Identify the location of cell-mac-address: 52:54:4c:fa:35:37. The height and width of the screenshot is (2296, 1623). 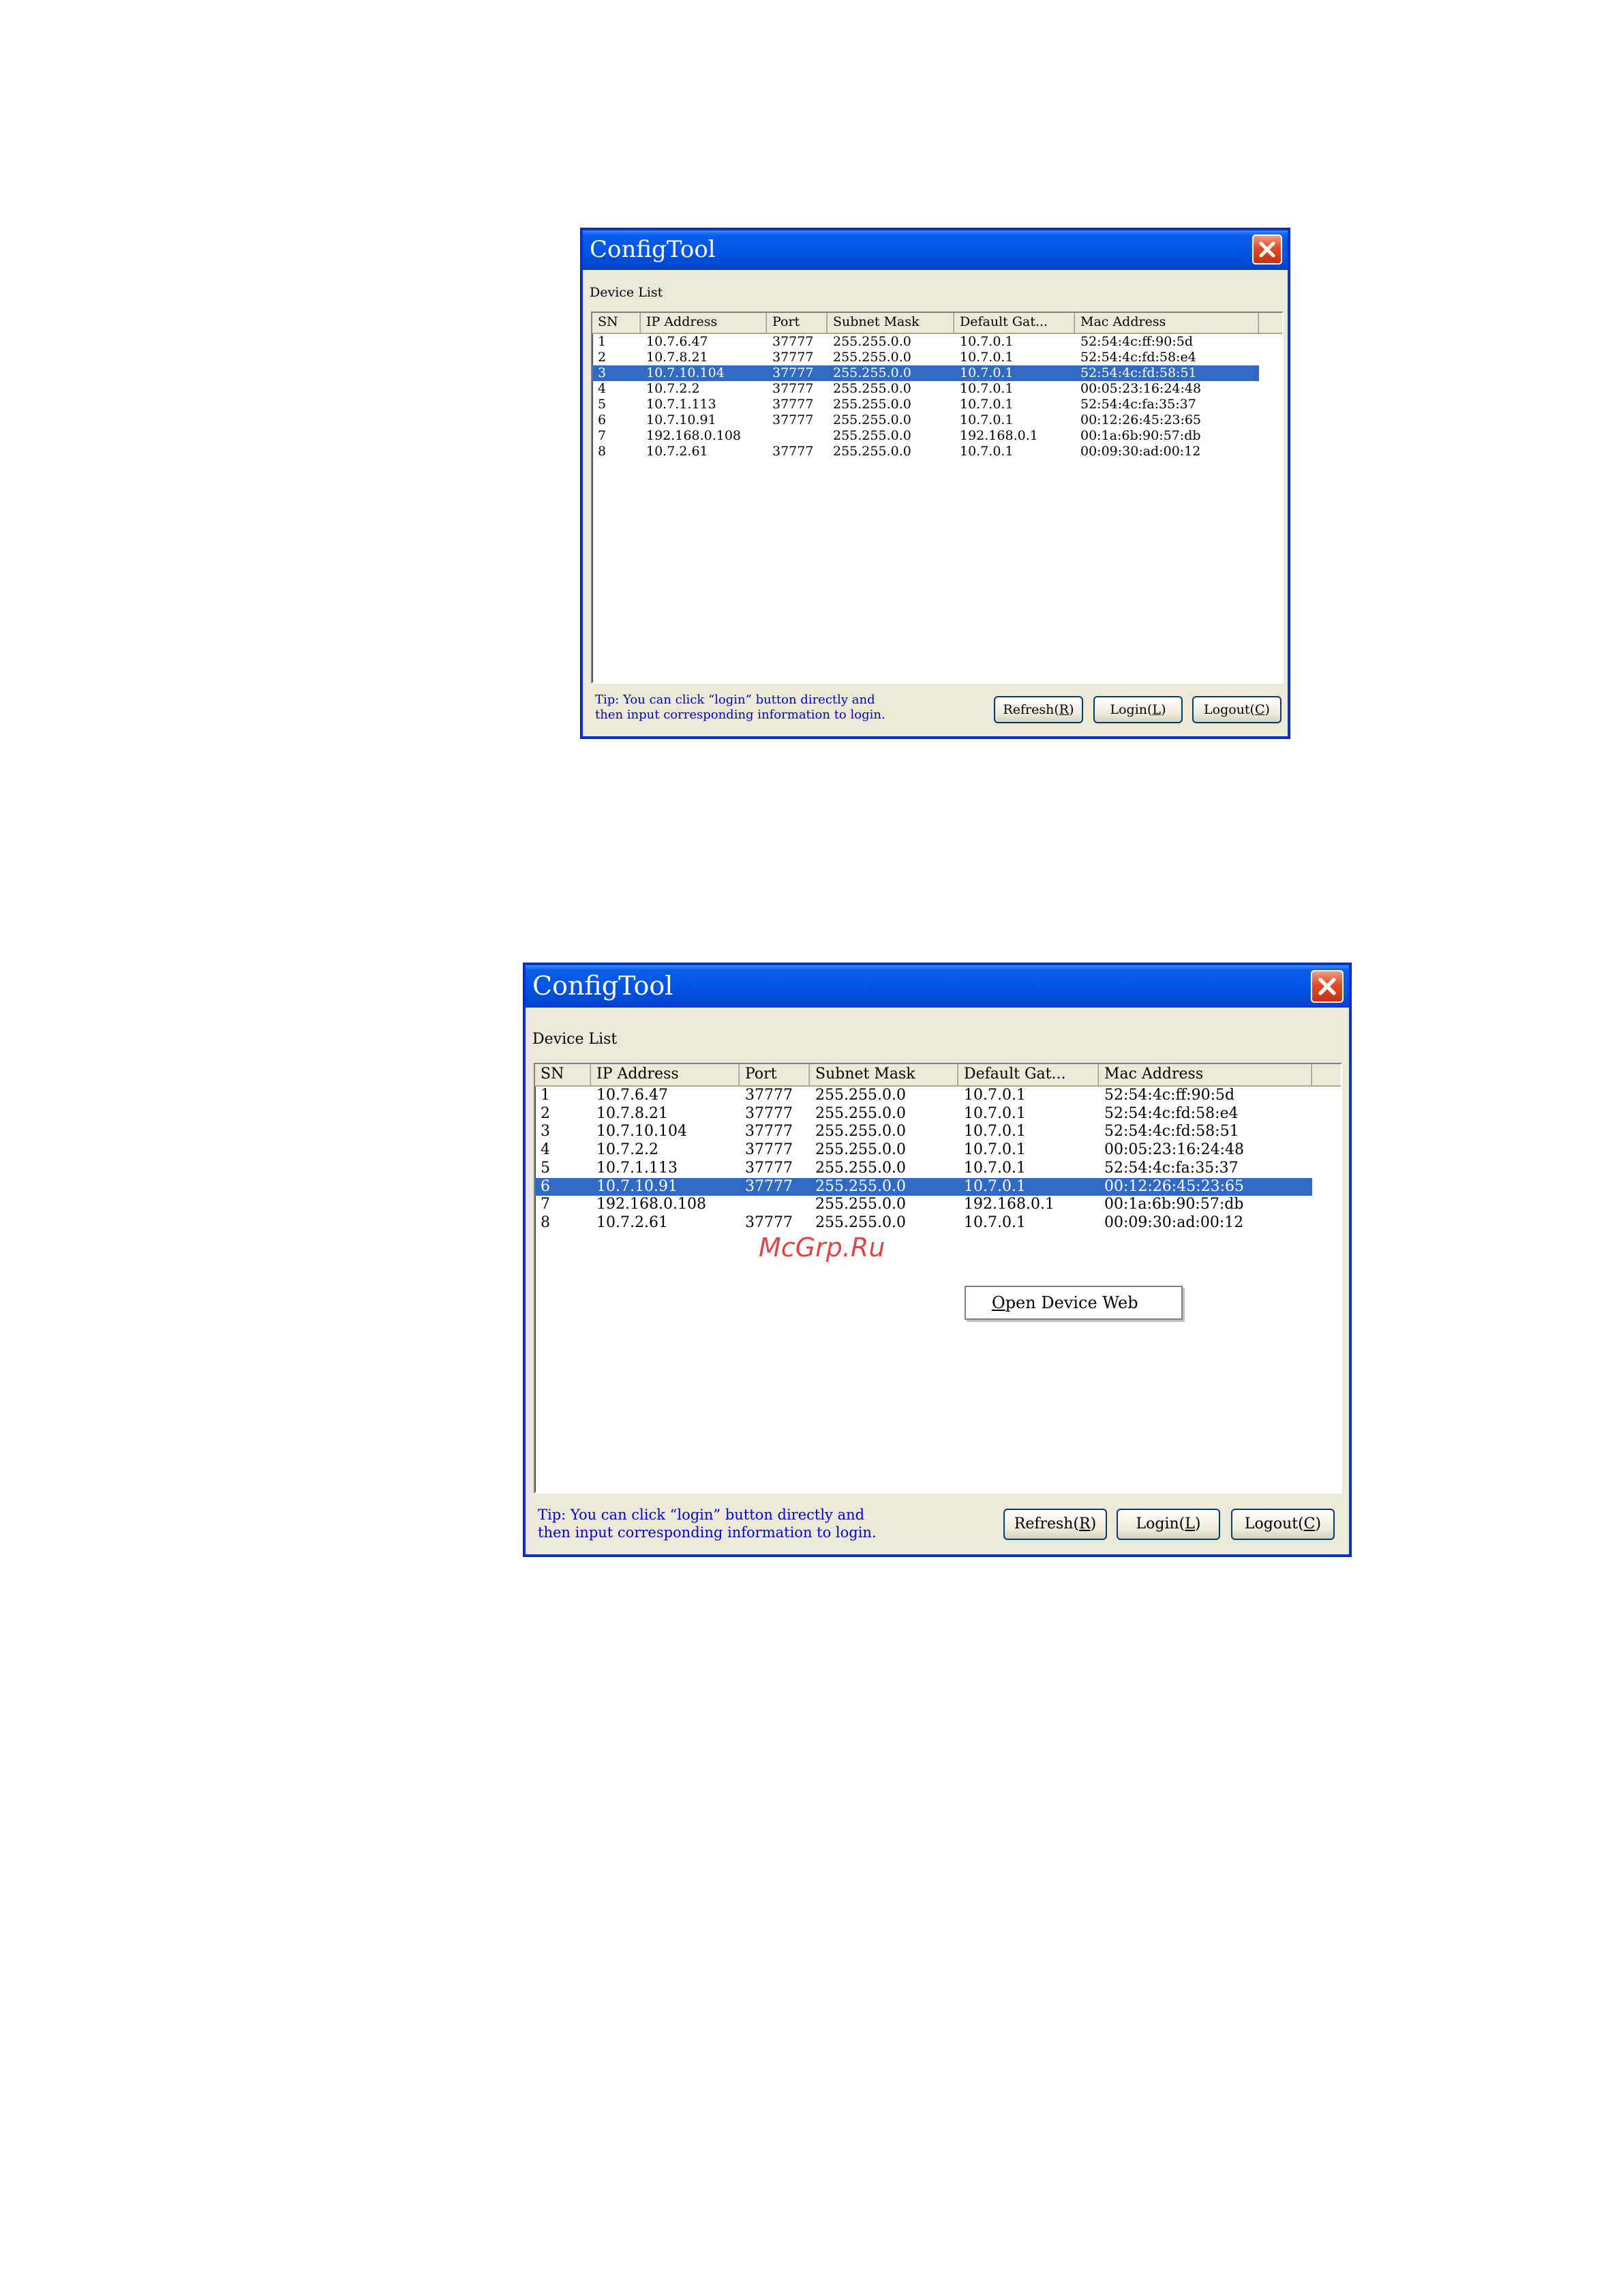
(1138, 404).